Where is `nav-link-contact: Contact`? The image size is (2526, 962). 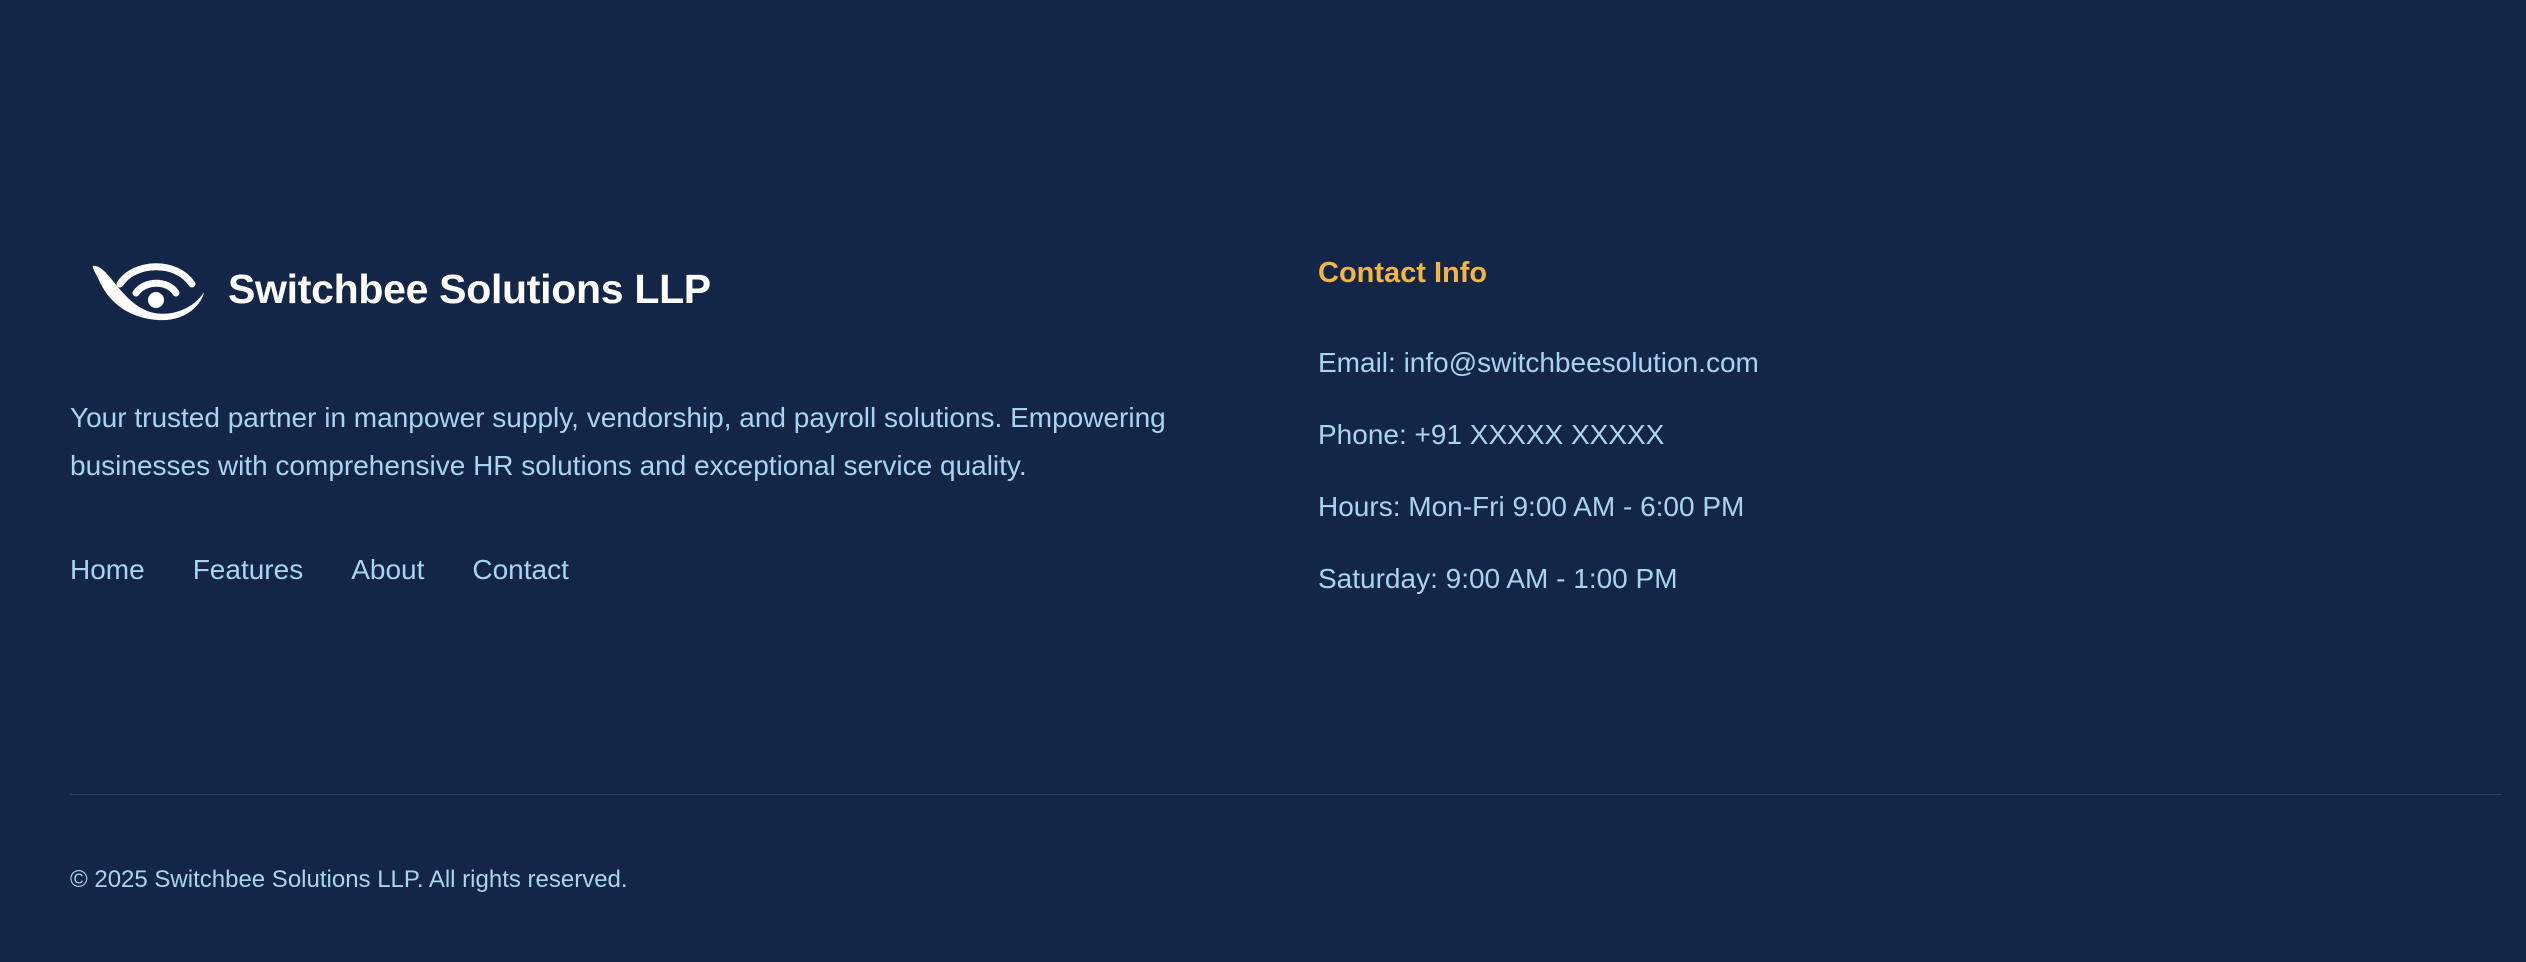
nav-link-contact: Contact is located at coordinates (520, 570).